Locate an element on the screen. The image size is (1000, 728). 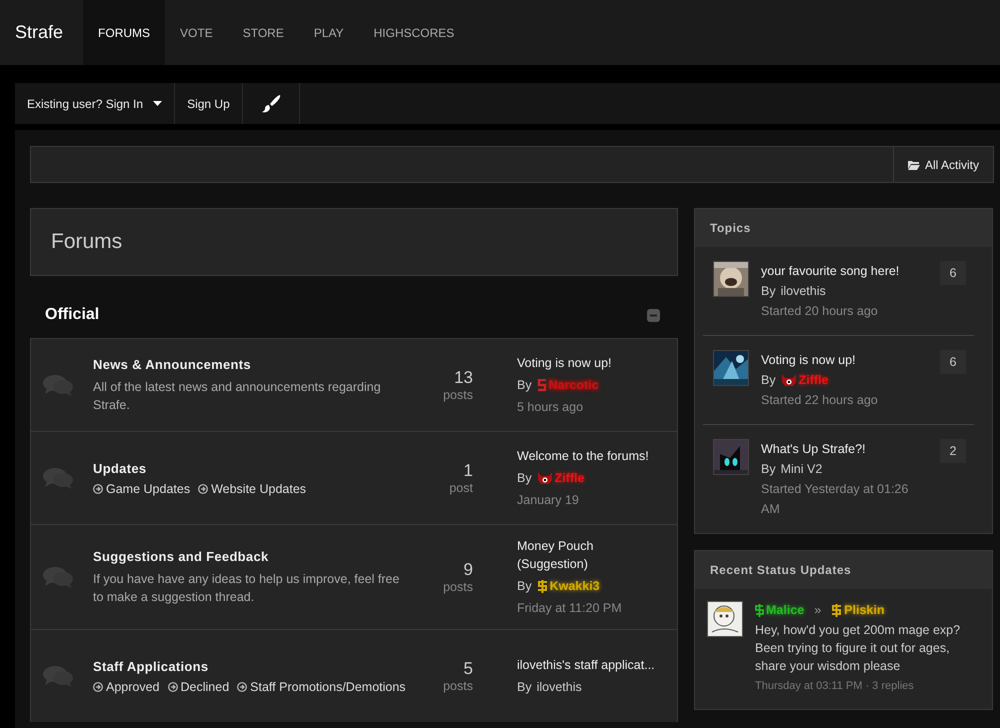
last-post-title: Voting is now up! is located at coordinates (592, 363).